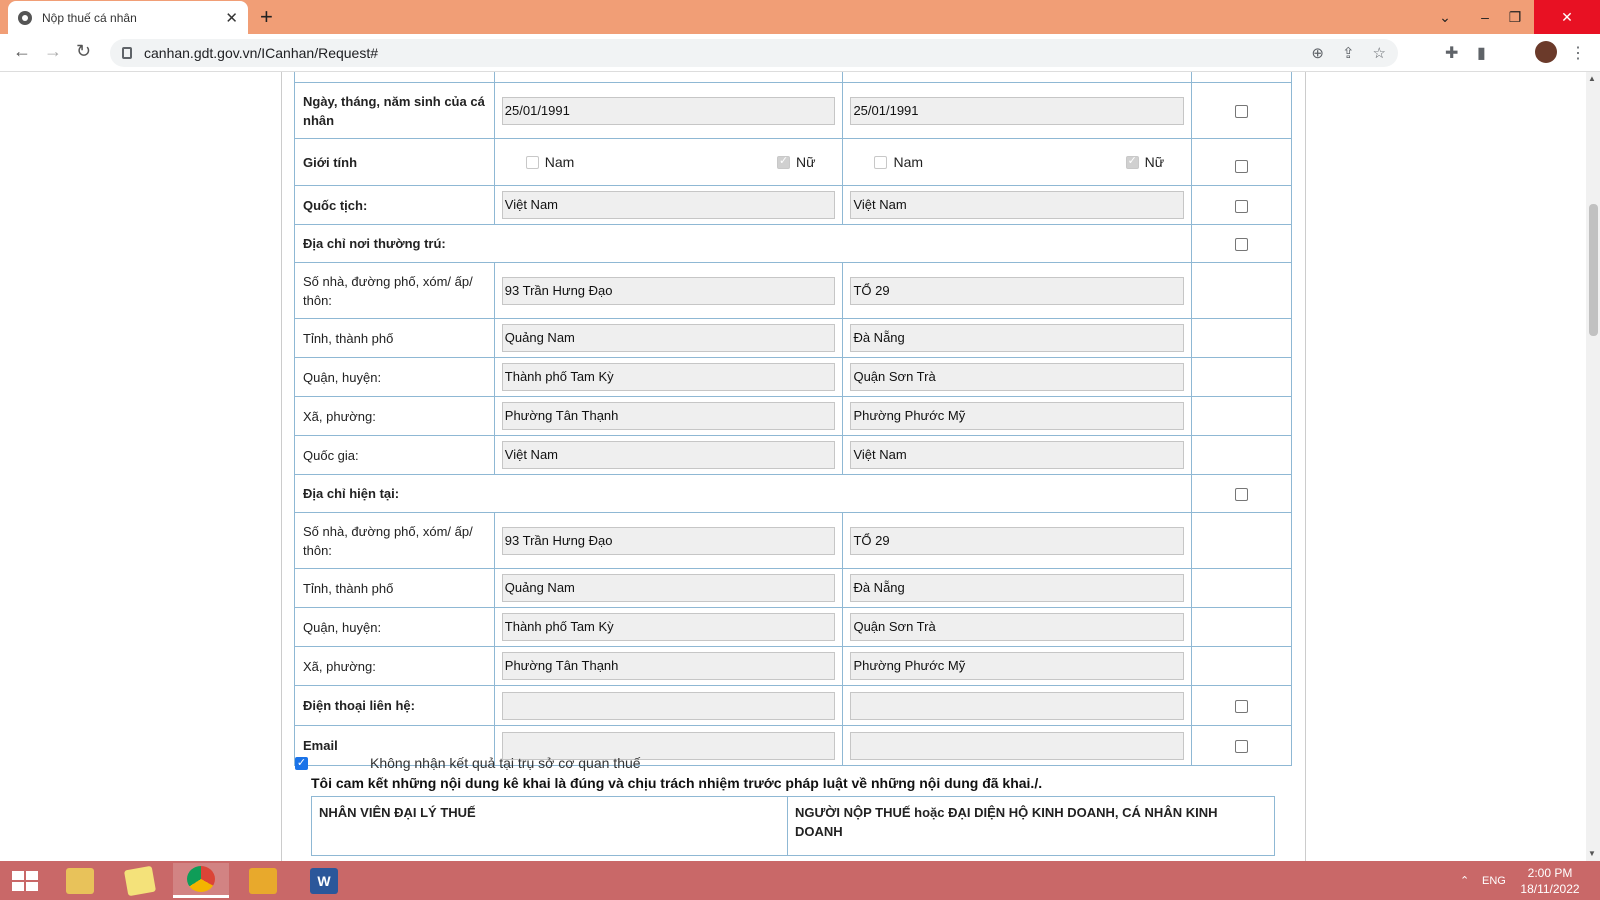  Describe the element at coordinates (1515, 17) in the screenshot. I see `restore-icon: ❐` at that location.